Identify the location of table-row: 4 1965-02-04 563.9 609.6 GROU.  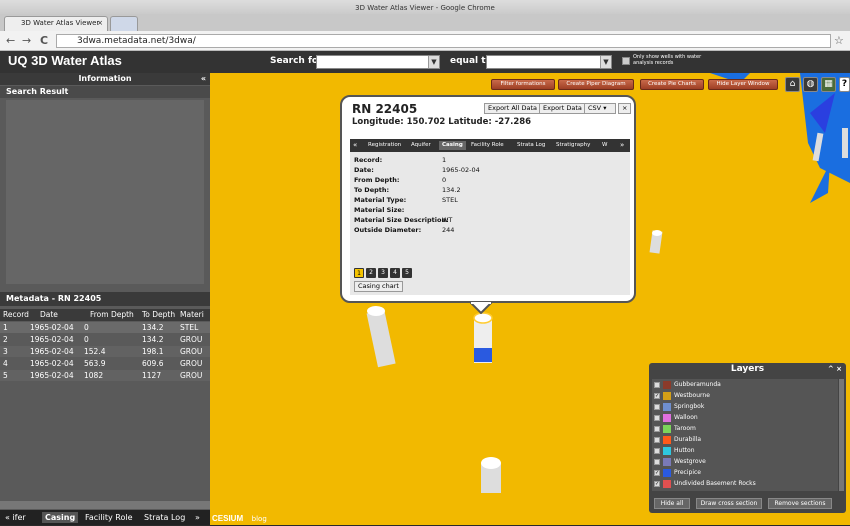
(105, 363).